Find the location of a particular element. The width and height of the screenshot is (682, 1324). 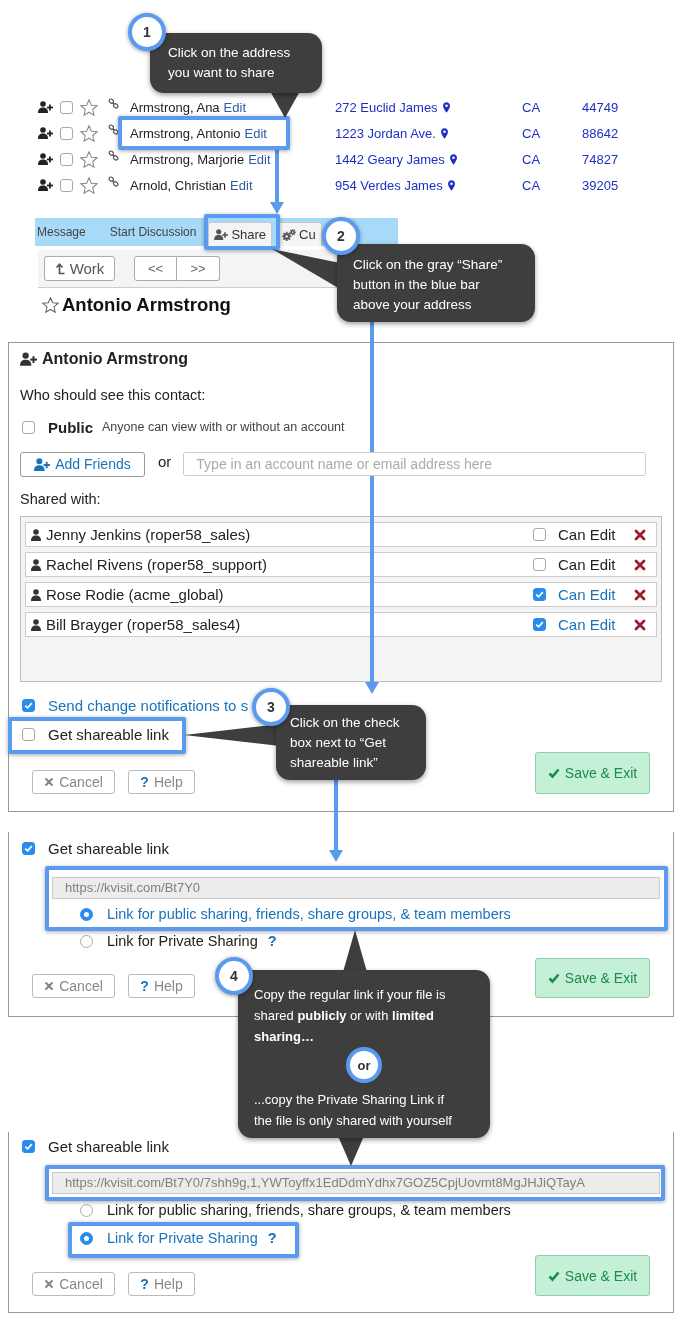

url-field: https://kvisit.com/Bt7Y0 is located at coordinates (356, 888).